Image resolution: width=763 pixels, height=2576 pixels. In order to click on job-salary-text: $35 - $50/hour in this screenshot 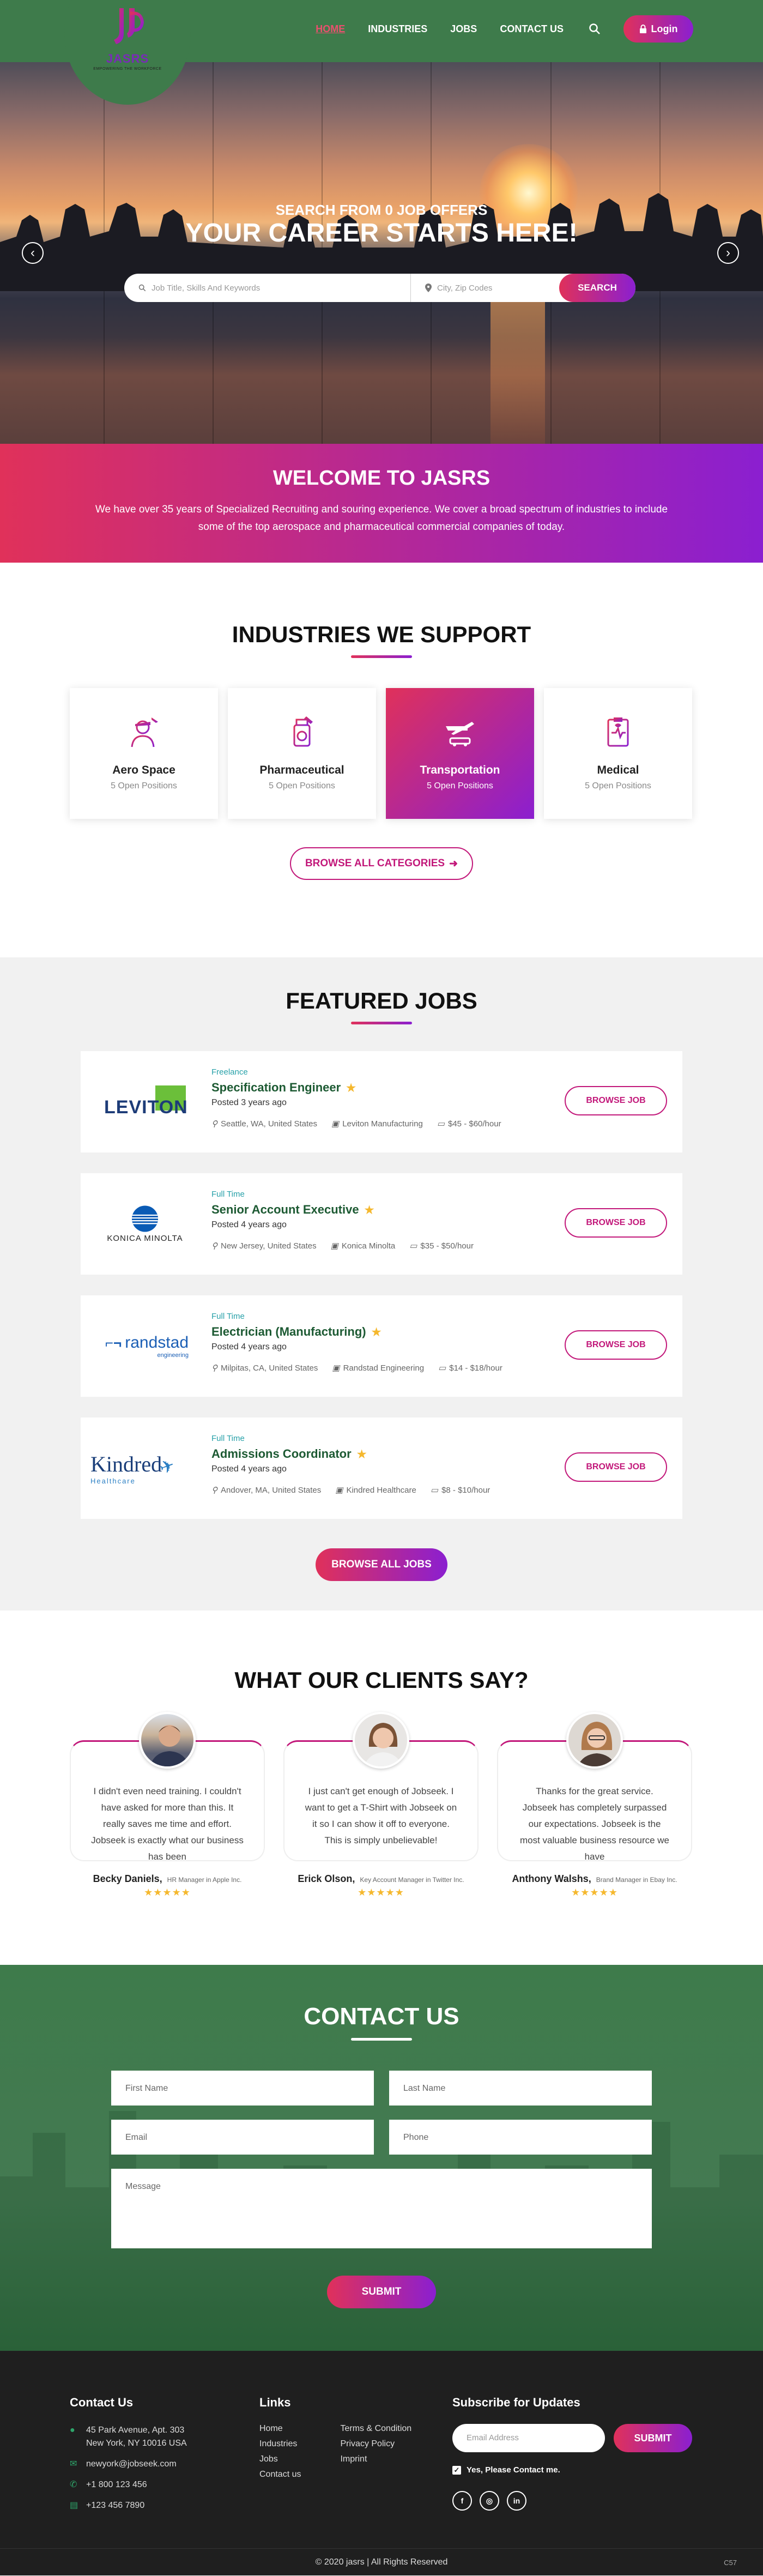, I will do `click(447, 1246)`.